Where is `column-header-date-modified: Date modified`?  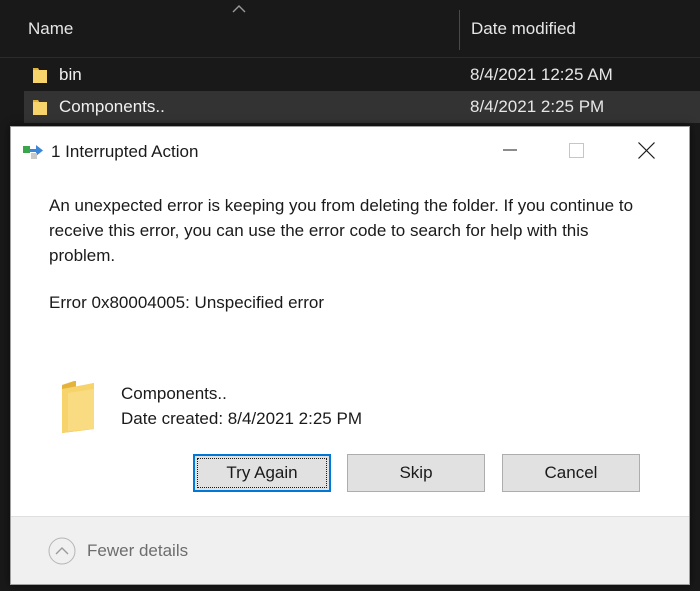
column-header-date-modified: Date modified is located at coordinates (523, 29).